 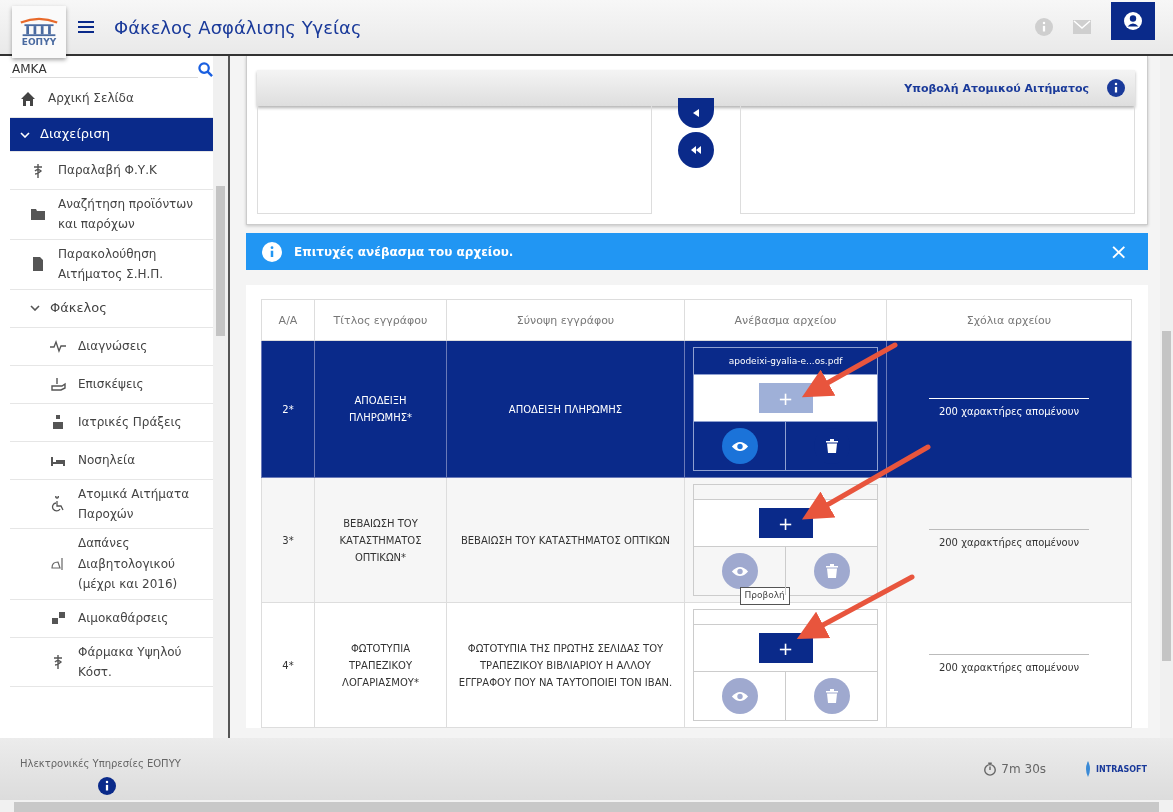 I want to click on menu-icon, so click(x=86, y=27).